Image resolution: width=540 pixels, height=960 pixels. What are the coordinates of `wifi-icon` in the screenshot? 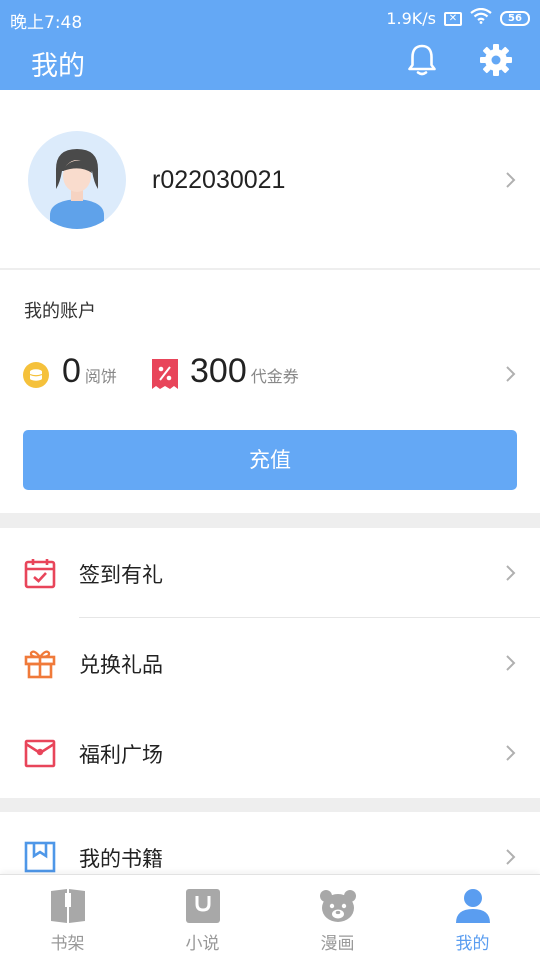 It's located at (481, 18).